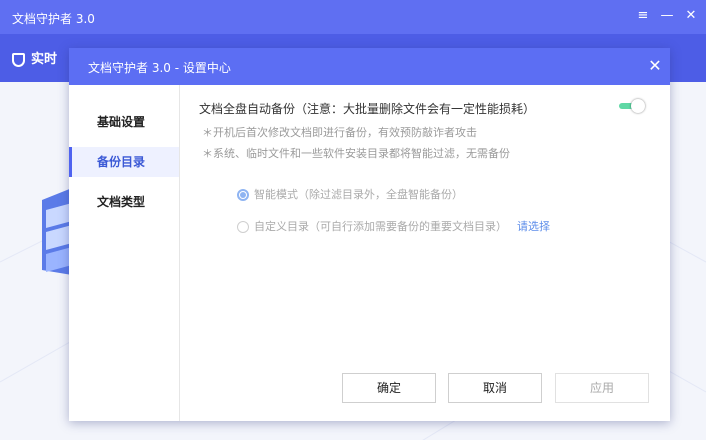 Image resolution: width=706 pixels, height=440 pixels. What do you see at coordinates (667, 16) in the screenshot?
I see `minimize-button: —` at bounding box center [667, 16].